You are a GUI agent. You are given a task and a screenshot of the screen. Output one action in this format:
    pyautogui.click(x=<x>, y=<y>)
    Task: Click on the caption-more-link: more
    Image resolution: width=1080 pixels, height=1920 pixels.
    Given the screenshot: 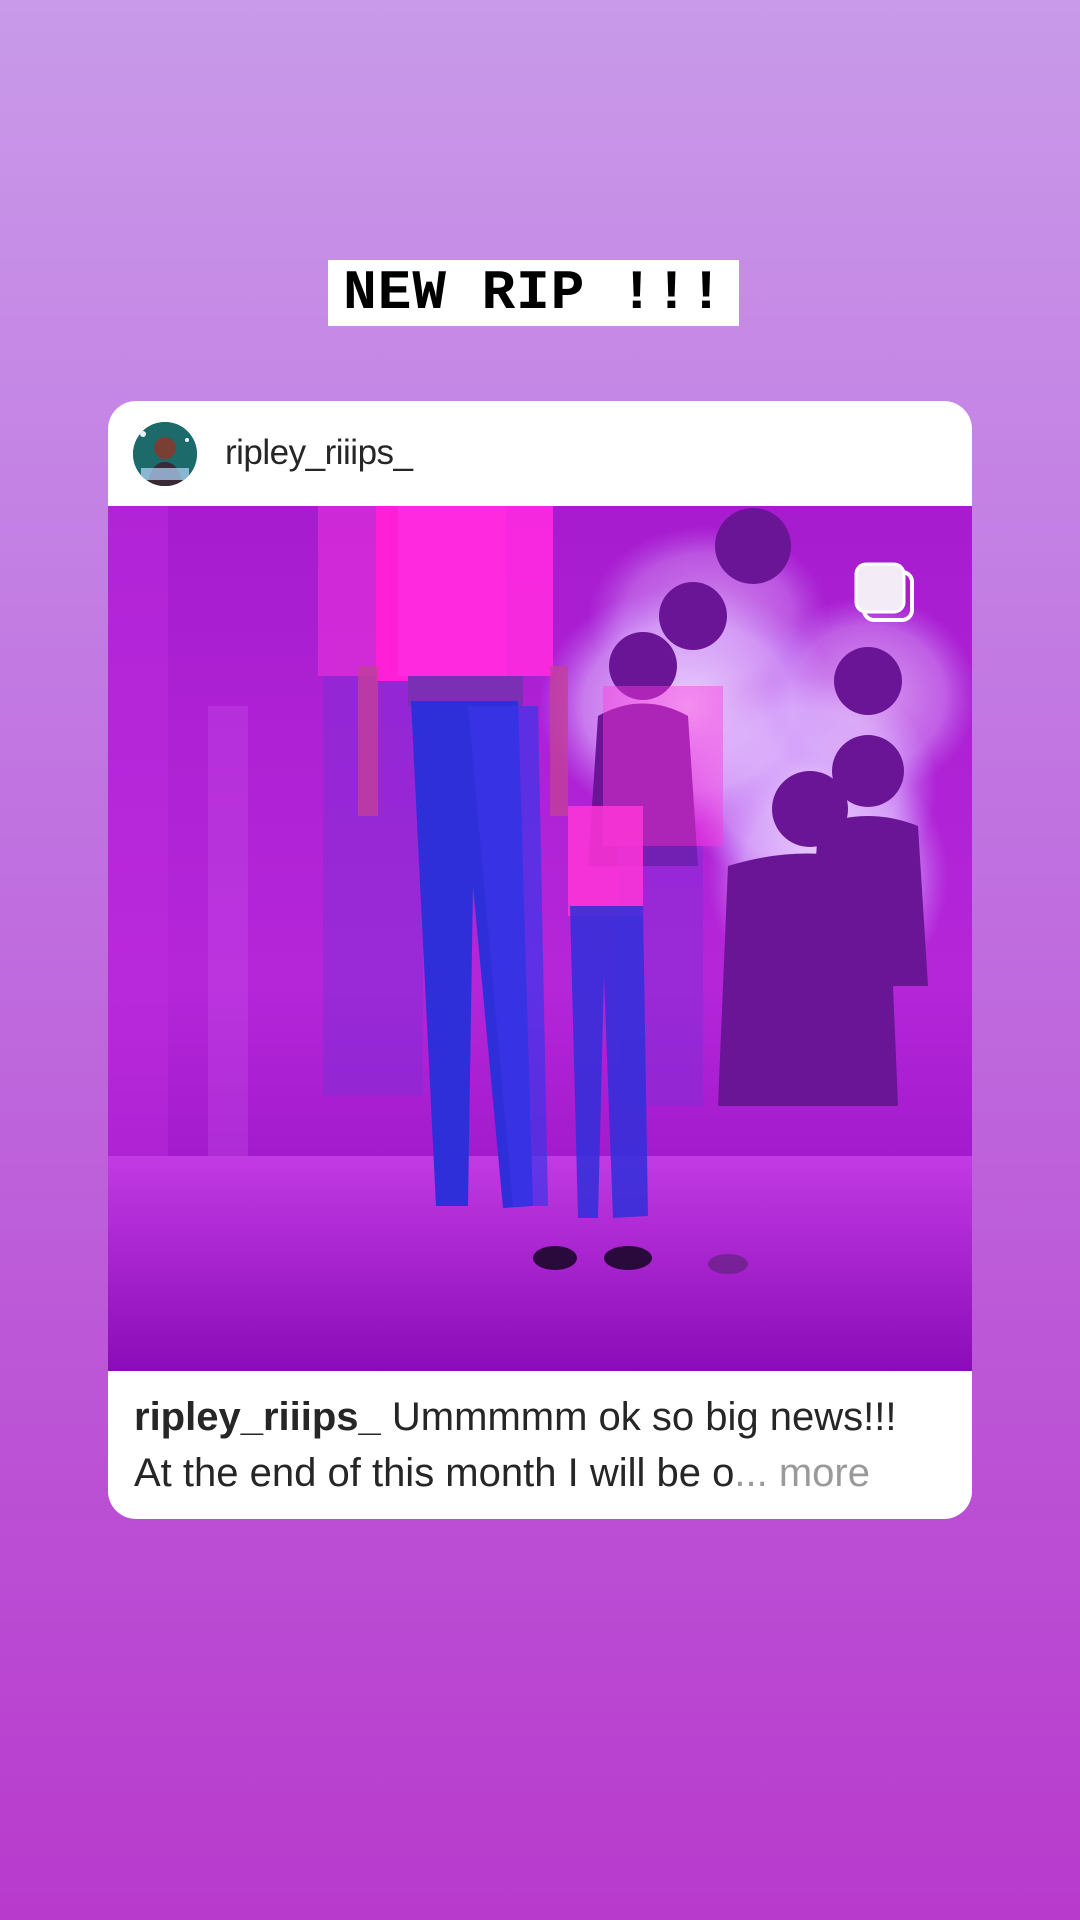 What is the action you would take?
    pyautogui.click(x=824, y=1473)
    